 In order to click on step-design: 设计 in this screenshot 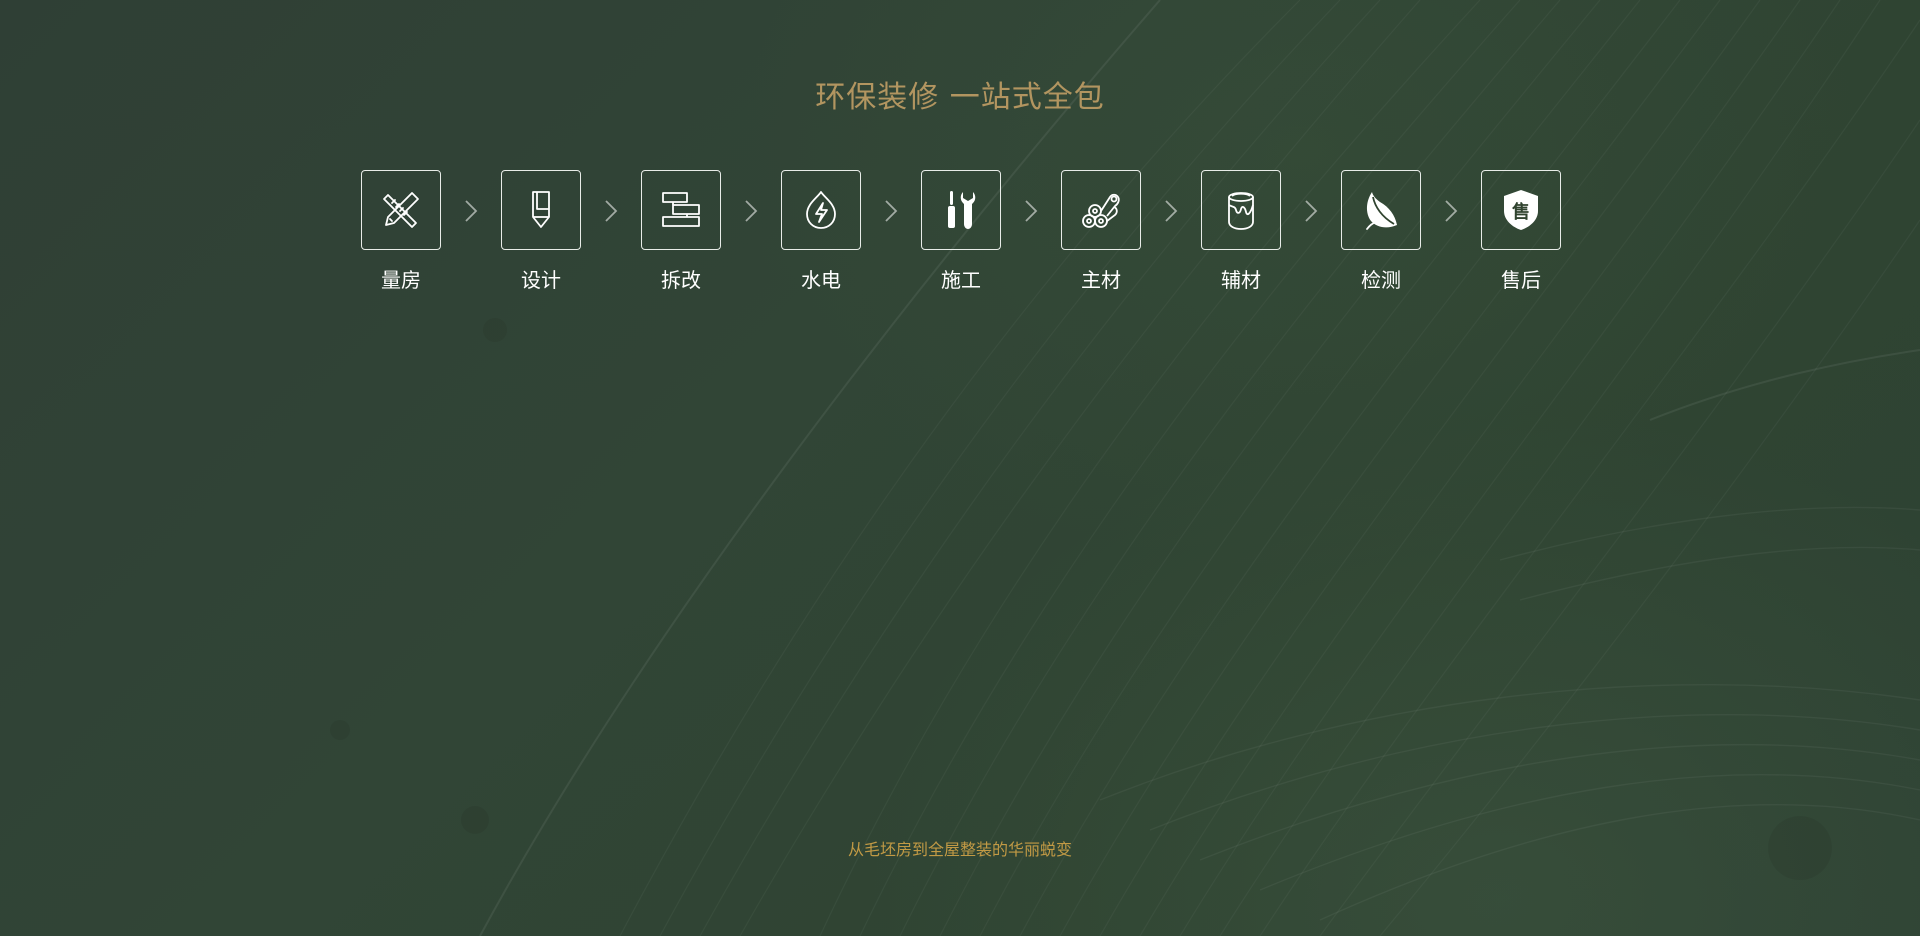, I will do `click(541, 231)`.